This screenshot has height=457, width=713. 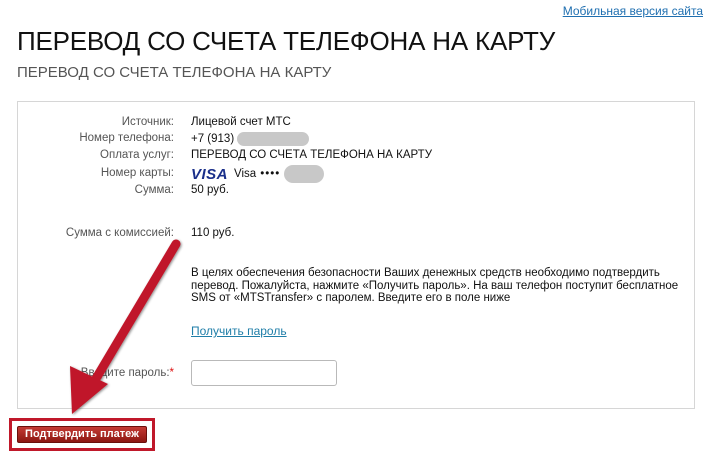 What do you see at coordinates (241, 122) in the screenshot?
I see `source-value: Лицевой счет МТС` at bounding box center [241, 122].